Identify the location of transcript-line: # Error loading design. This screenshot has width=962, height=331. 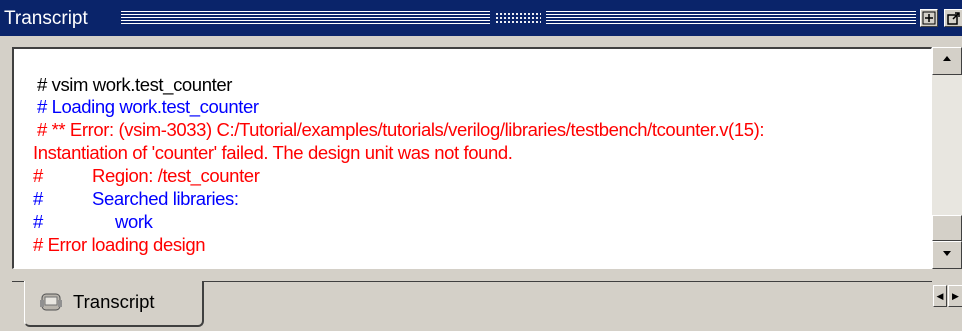
(110, 240).